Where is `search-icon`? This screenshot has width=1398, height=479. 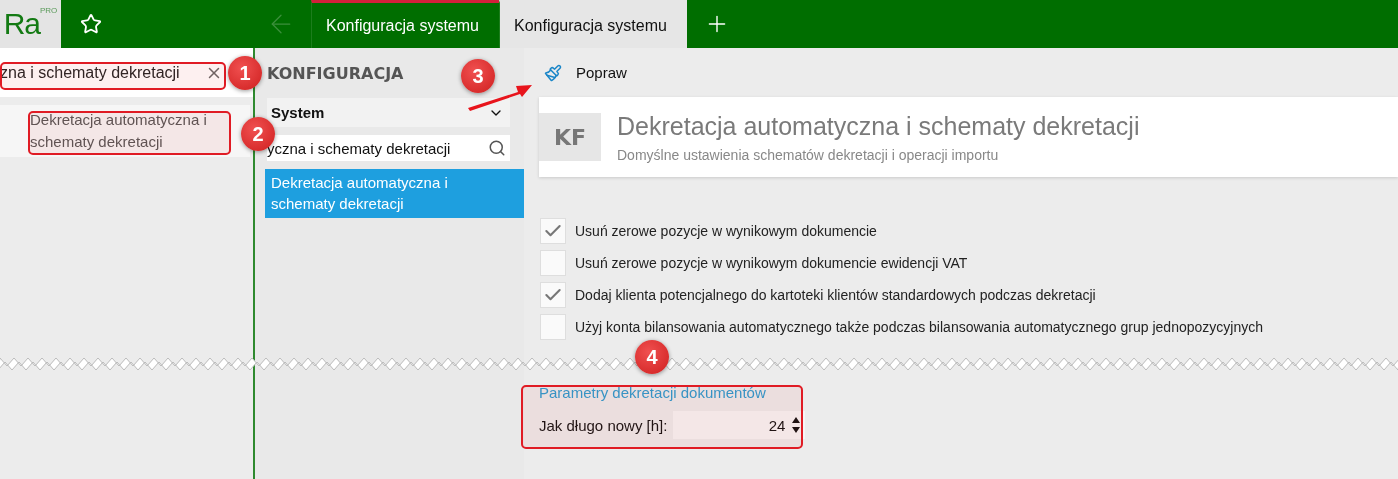 search-icon is located at coordinates (497, 148).